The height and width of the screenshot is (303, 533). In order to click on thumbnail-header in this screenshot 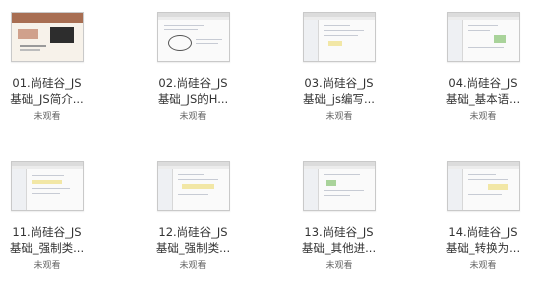, I will do `click(47, 18)`.